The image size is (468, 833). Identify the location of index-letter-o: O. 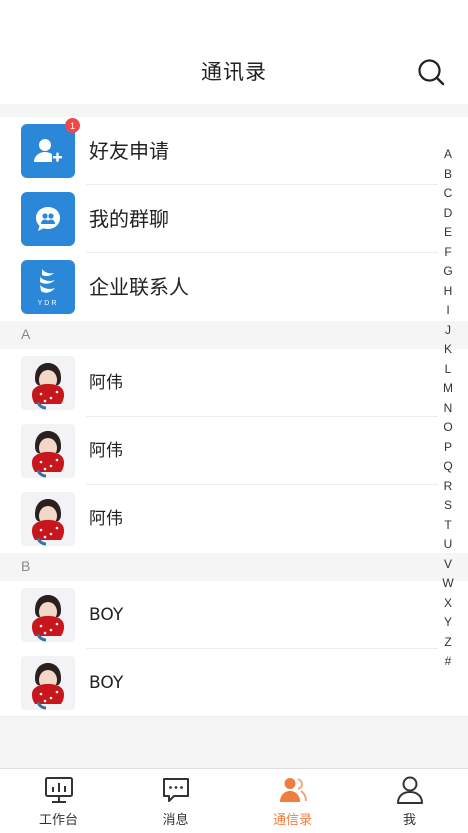
(447, 428).